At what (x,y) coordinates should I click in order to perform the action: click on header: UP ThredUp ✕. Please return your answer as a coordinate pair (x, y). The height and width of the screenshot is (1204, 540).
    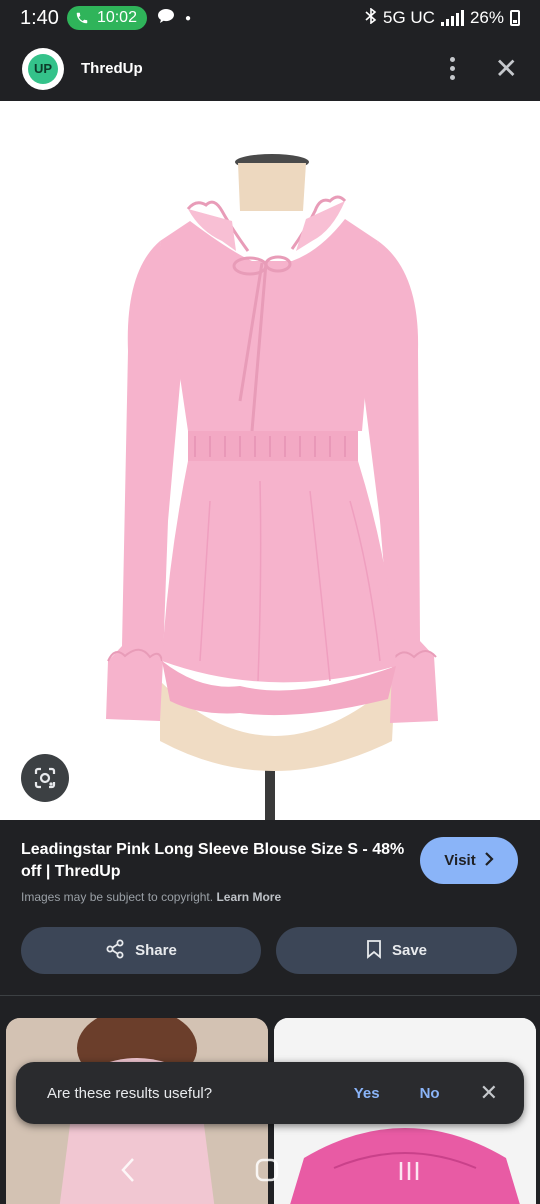
    Looking at the image, I should click on (270, 68).